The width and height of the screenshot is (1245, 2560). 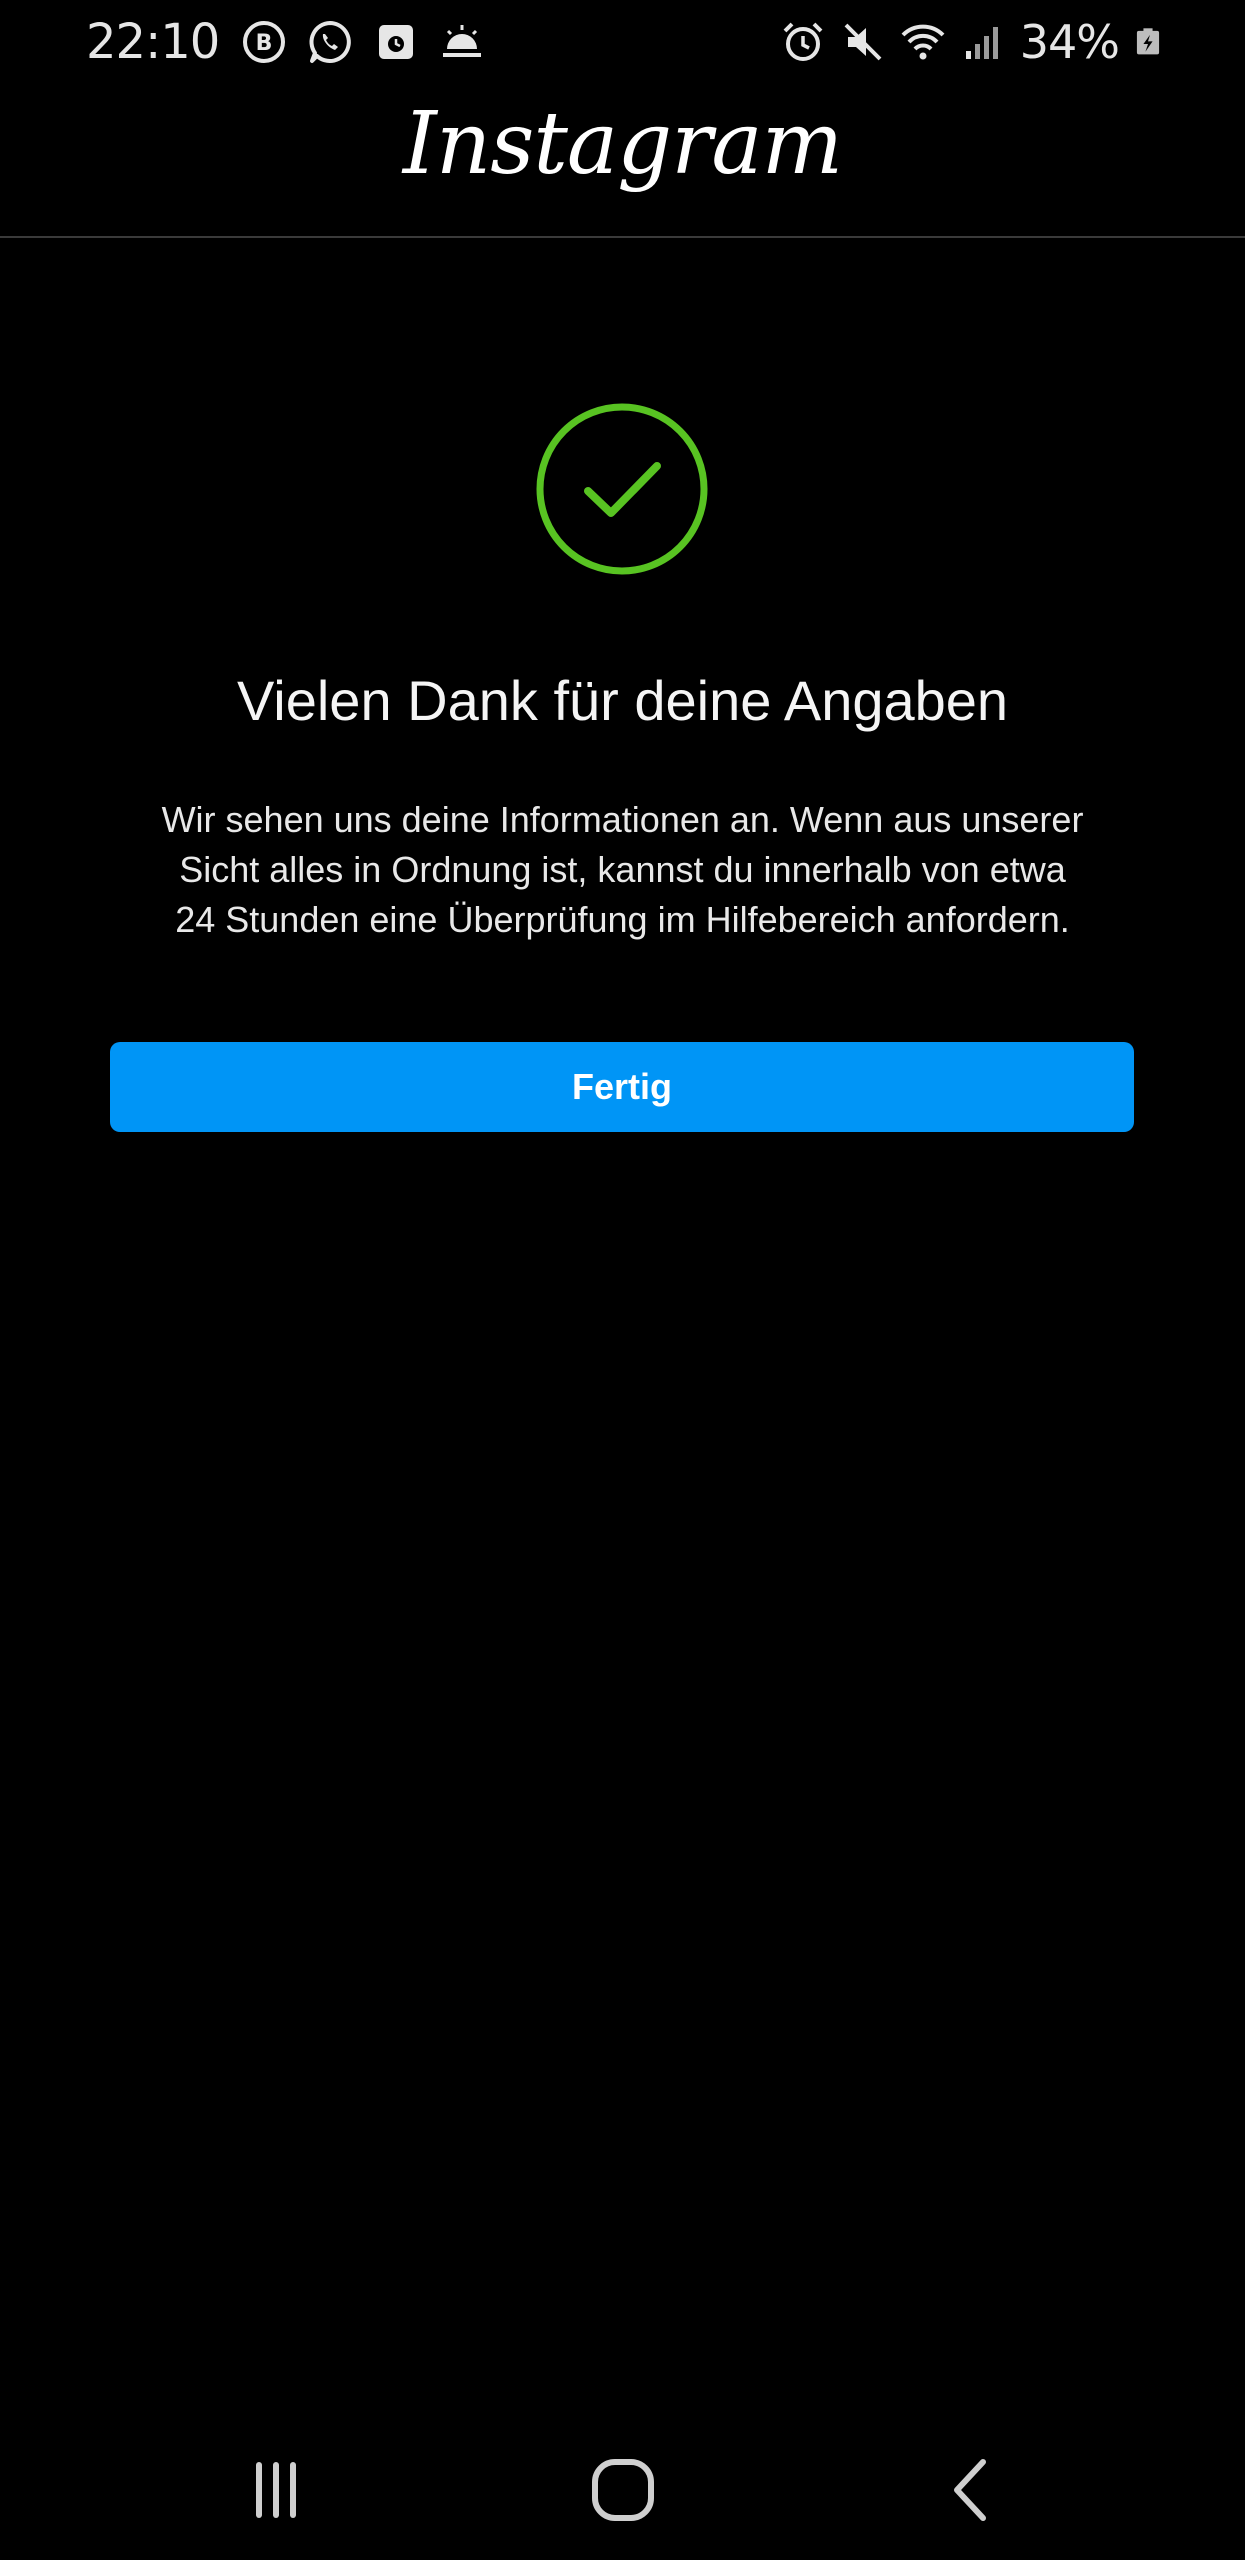 What do you see at coordinates (981, 43) in the screenshot?
I see `signal-icon` at bounding box center [981, 43].